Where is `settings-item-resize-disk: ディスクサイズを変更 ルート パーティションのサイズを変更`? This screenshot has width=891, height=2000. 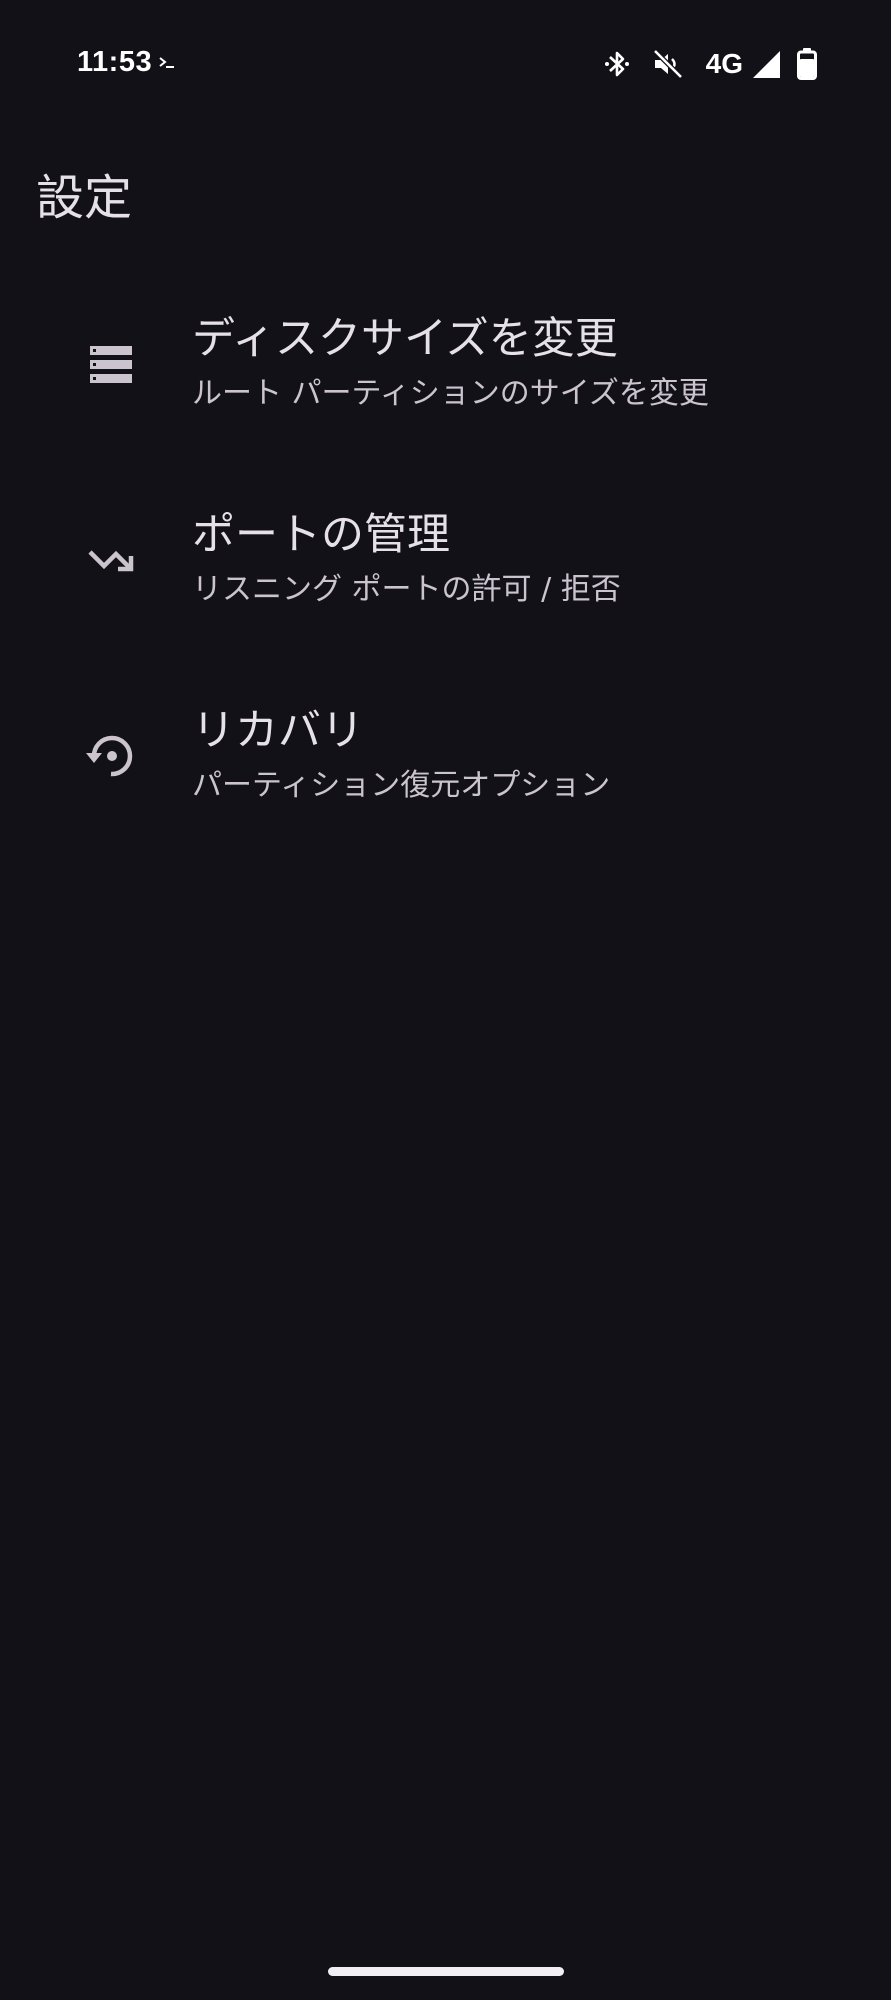
settings-item-resize-disk: ディスクサイズを変更 ルート パーティションのサイズを変更 is located at coordinates (445, 388).